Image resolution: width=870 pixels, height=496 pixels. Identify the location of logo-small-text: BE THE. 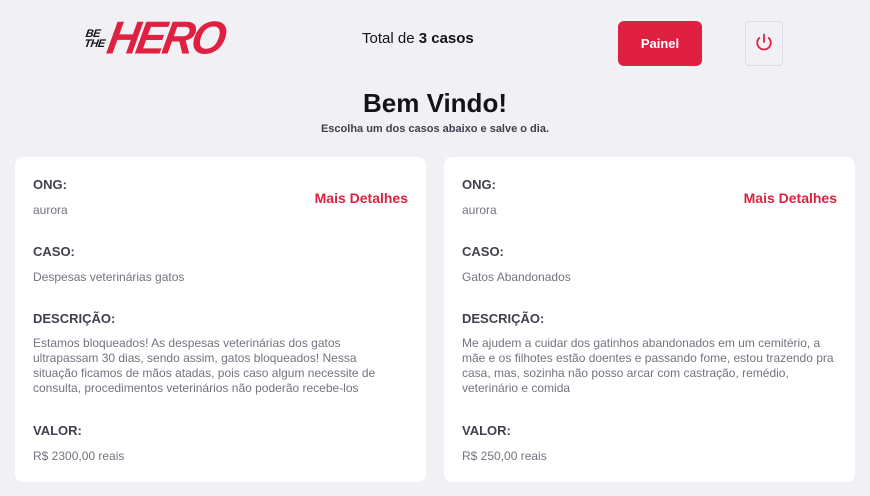
(95, 39).